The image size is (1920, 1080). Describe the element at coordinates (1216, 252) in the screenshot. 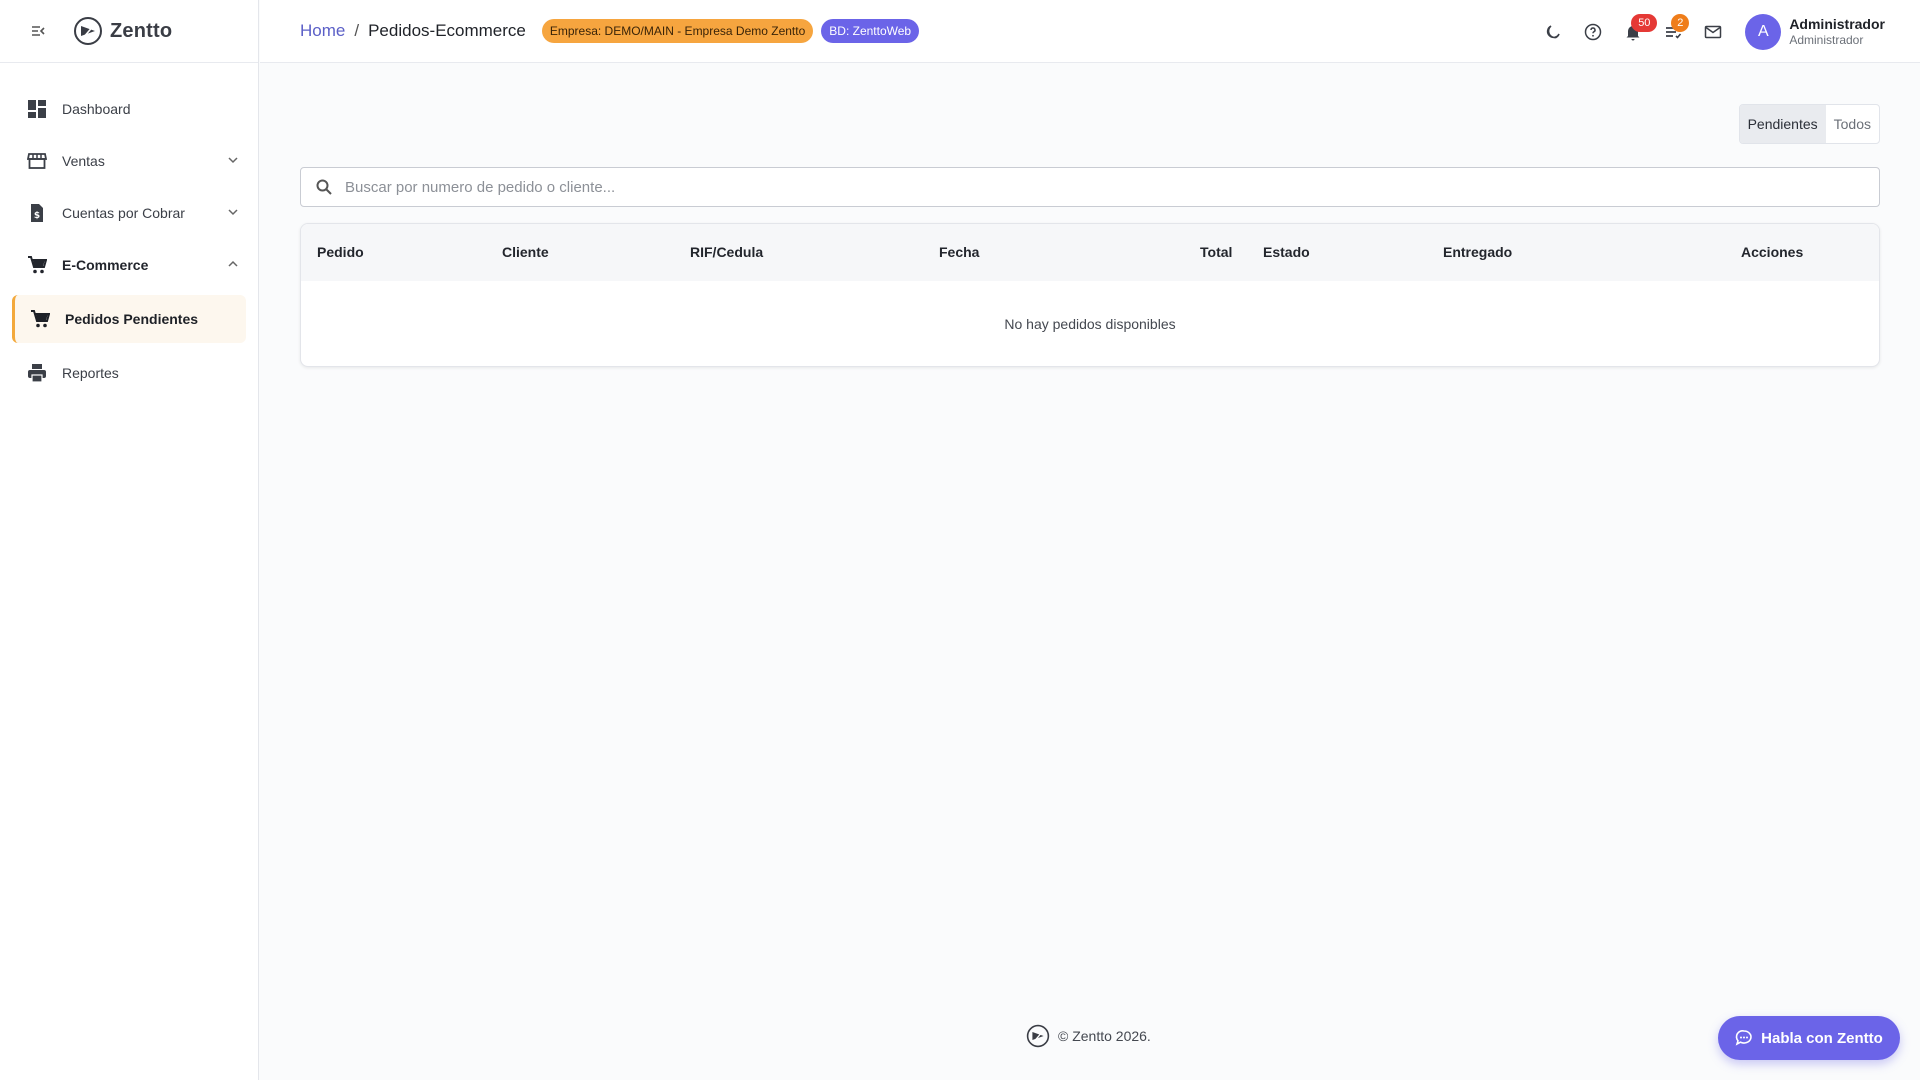

I see `column-header-total: Total` at that location.